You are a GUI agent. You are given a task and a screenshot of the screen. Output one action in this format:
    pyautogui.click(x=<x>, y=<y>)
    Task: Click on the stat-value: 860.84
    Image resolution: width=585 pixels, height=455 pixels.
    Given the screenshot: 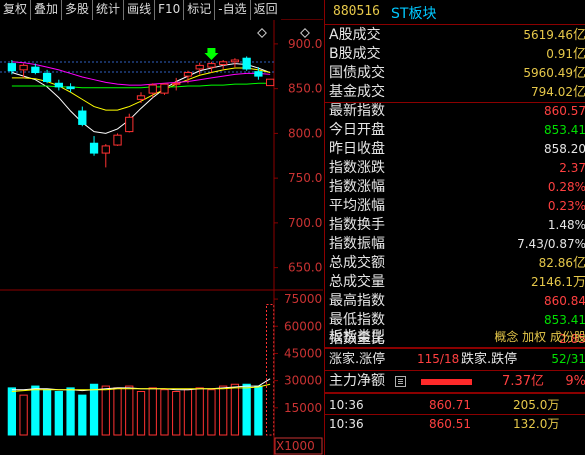 What is the action you would take?
    pyautogui.click(x=564, y=301)
    